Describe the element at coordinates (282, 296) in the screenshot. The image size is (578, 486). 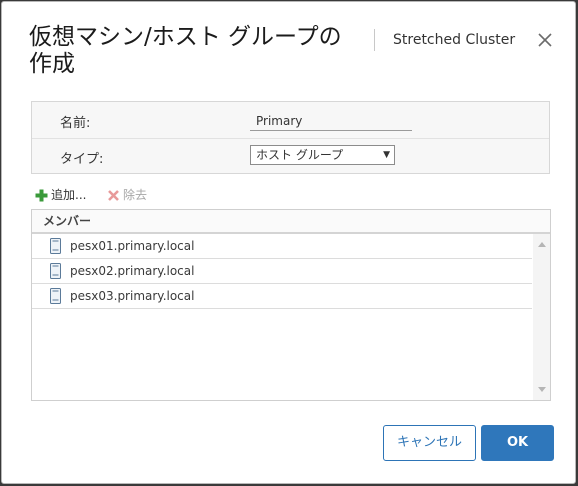
I see `list-item: pesx03.primary.local` at that location.